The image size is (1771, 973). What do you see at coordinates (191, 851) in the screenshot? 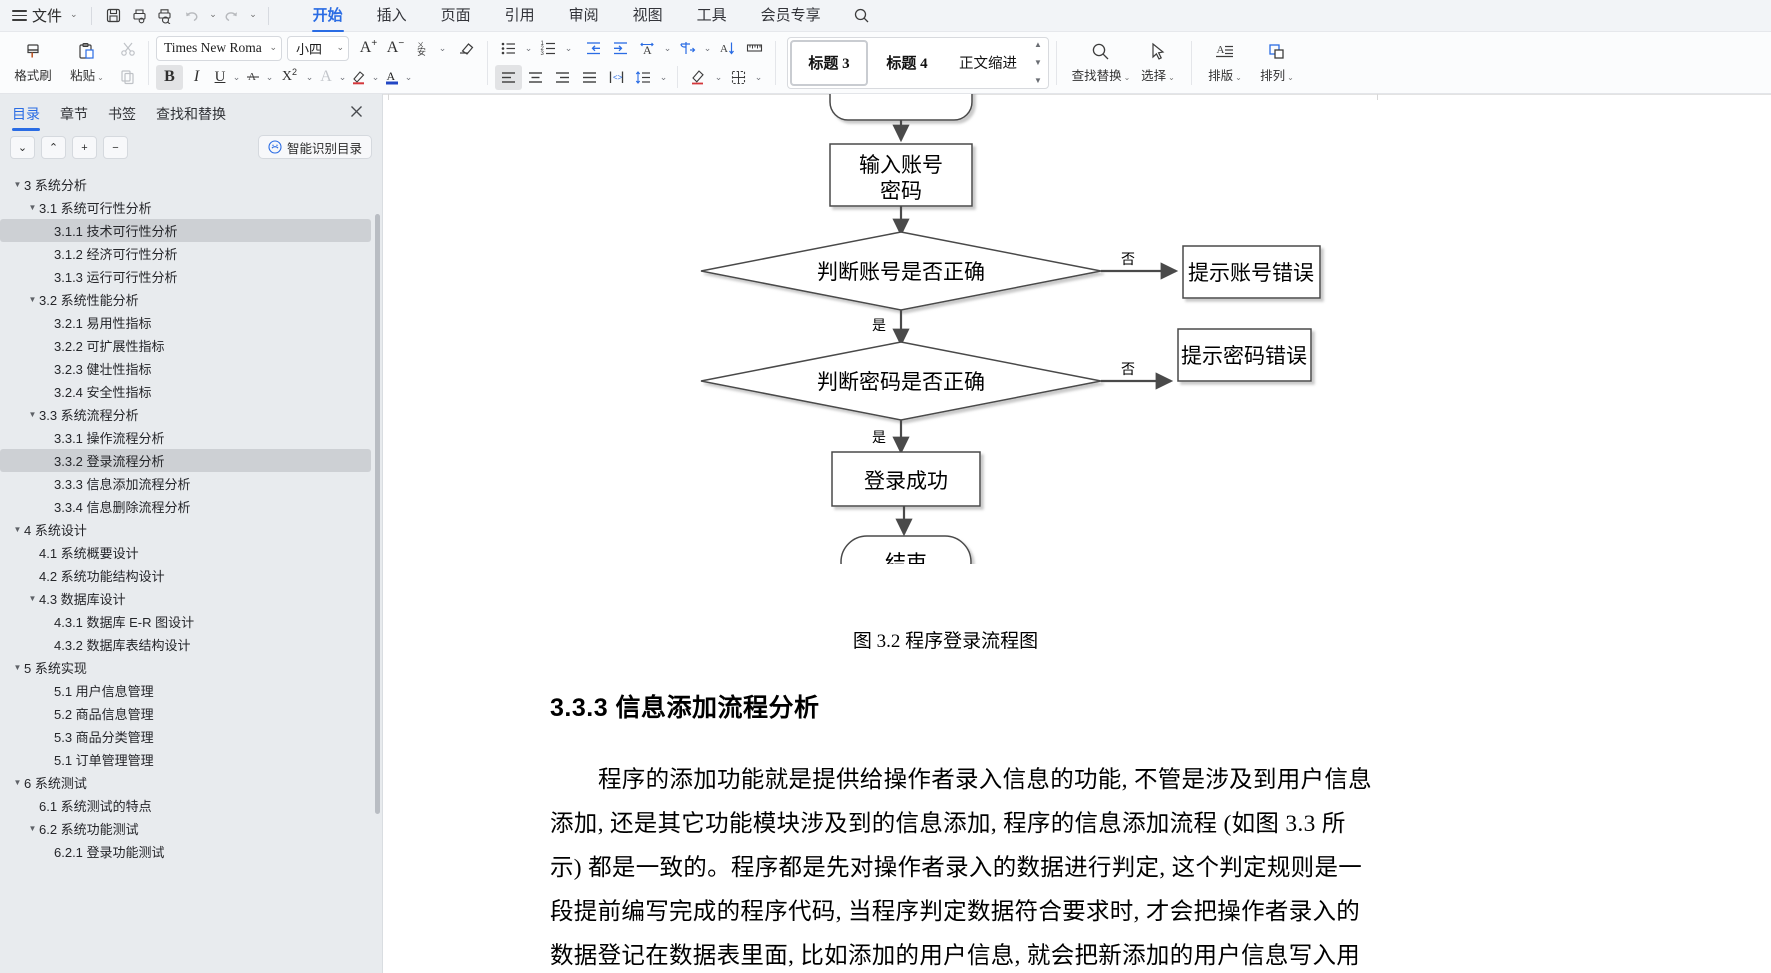
I see `toc-item: 6.2.1 登录功能测试` at bounding box center [191, 851].